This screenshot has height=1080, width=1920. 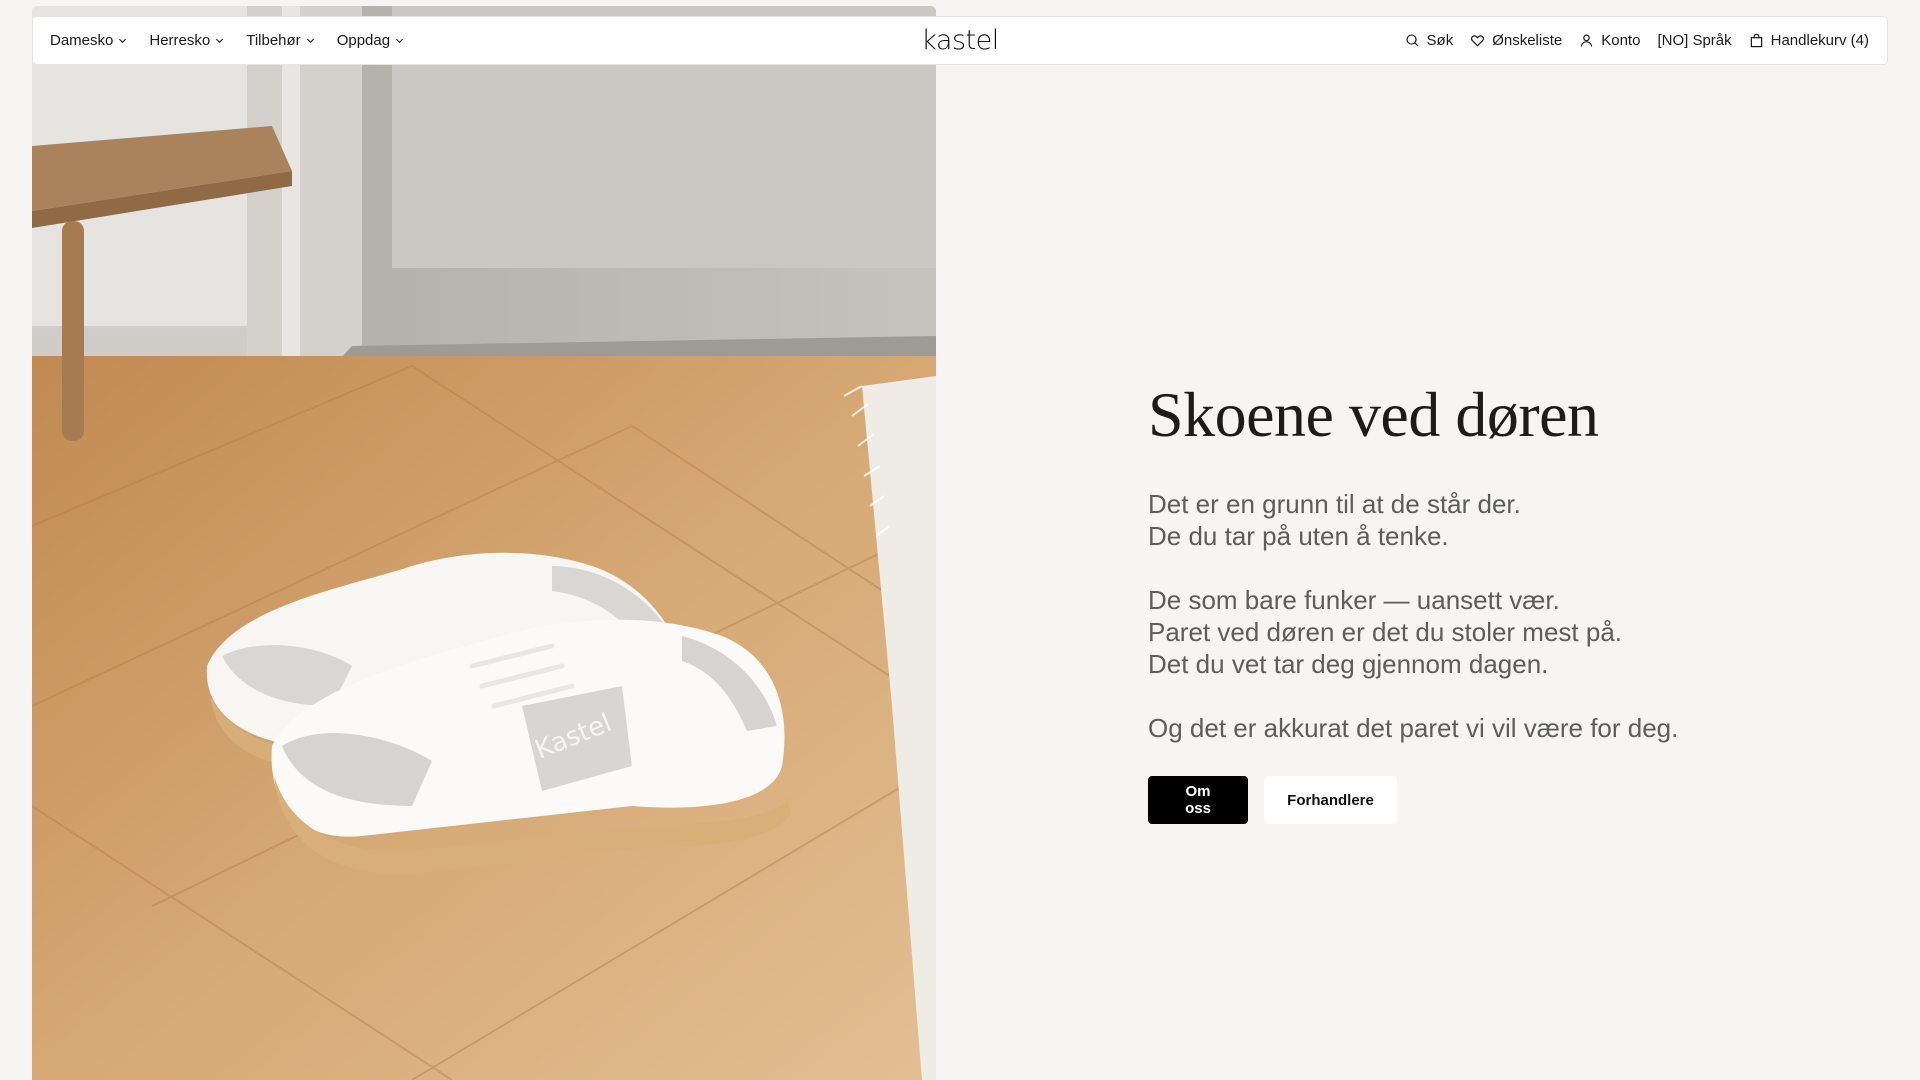 I want to click on account-button: Konto, so click(x=1609, y=40).